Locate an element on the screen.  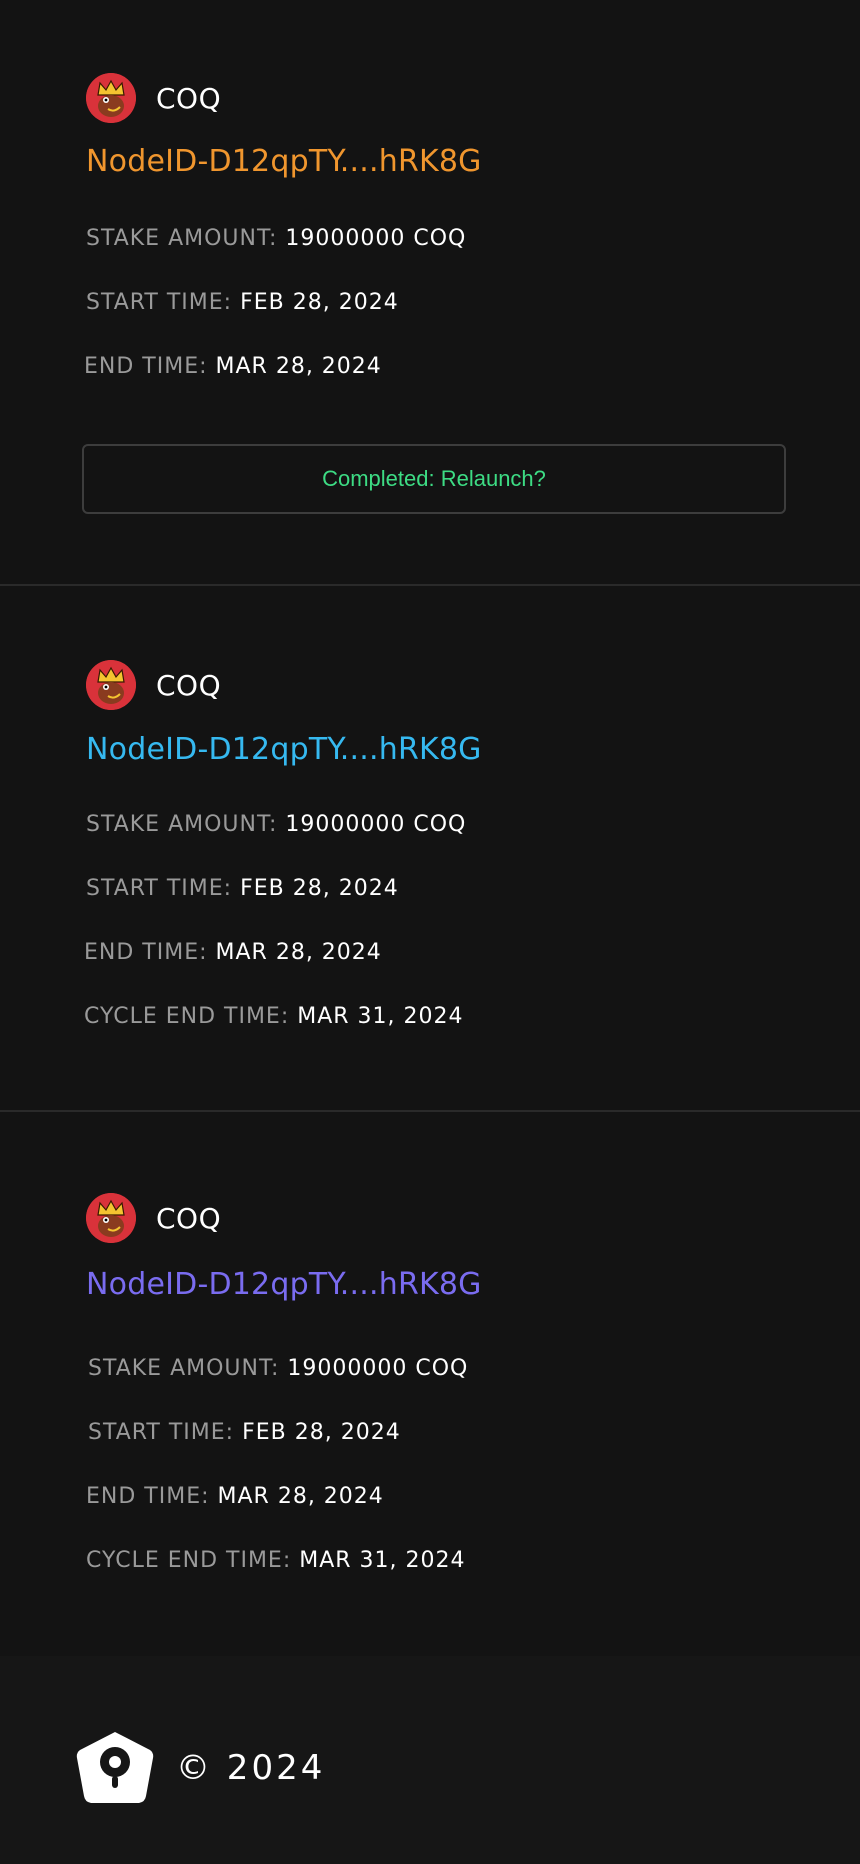
footer: © 2024 is located at coordinates (430, 1760).